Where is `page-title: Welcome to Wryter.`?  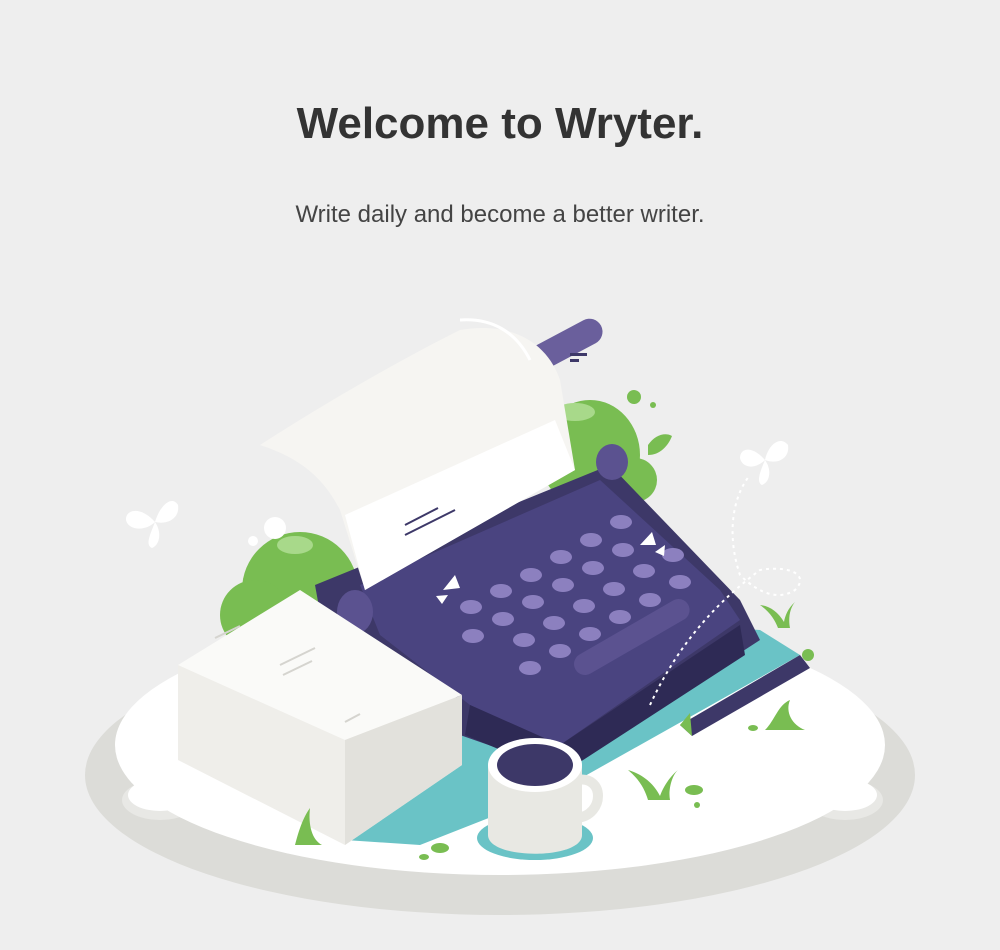 page-title: Welcome to Wryter. is located at coordinates (500, 123).